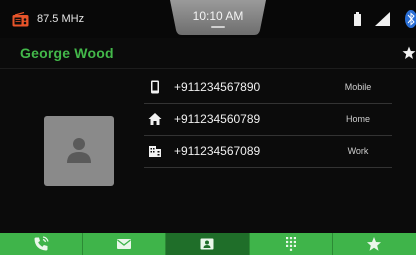 This screenshot has height=255, width=416. I want to click on clock-time: 10:10 AM, so click(218, 16).